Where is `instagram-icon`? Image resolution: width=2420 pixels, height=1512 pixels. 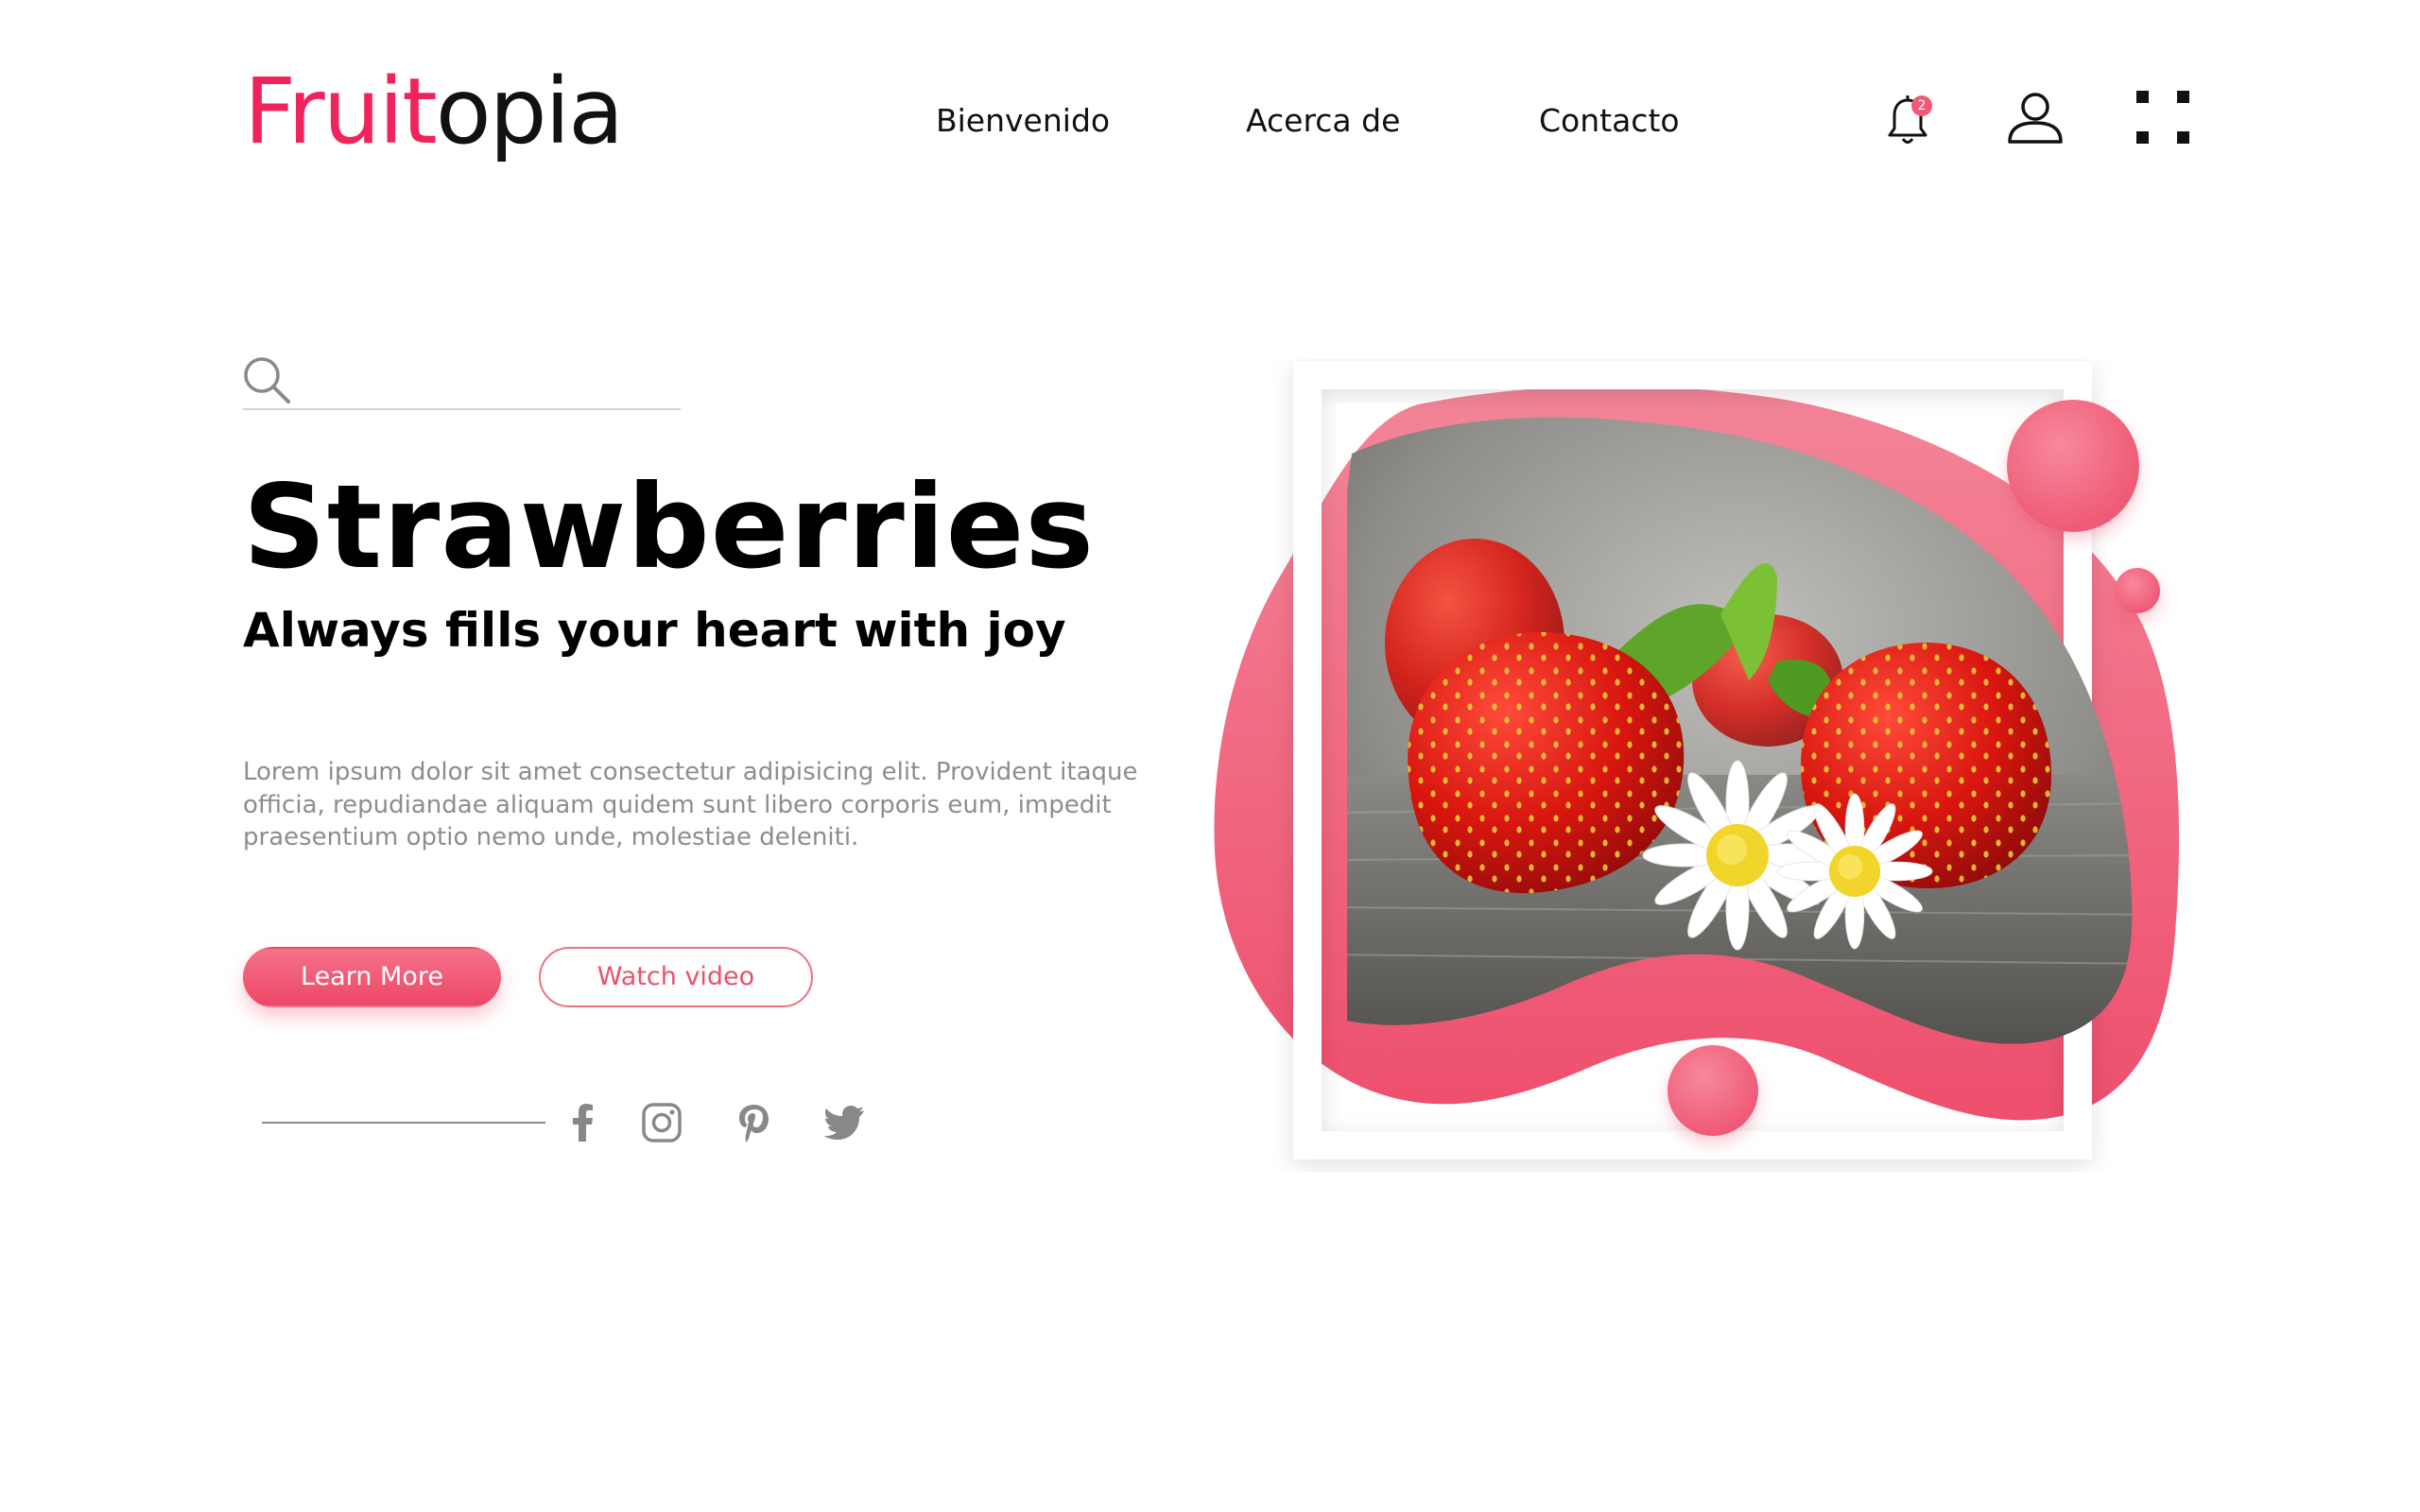 instagram-icon is located at coordinates (662, 1122).